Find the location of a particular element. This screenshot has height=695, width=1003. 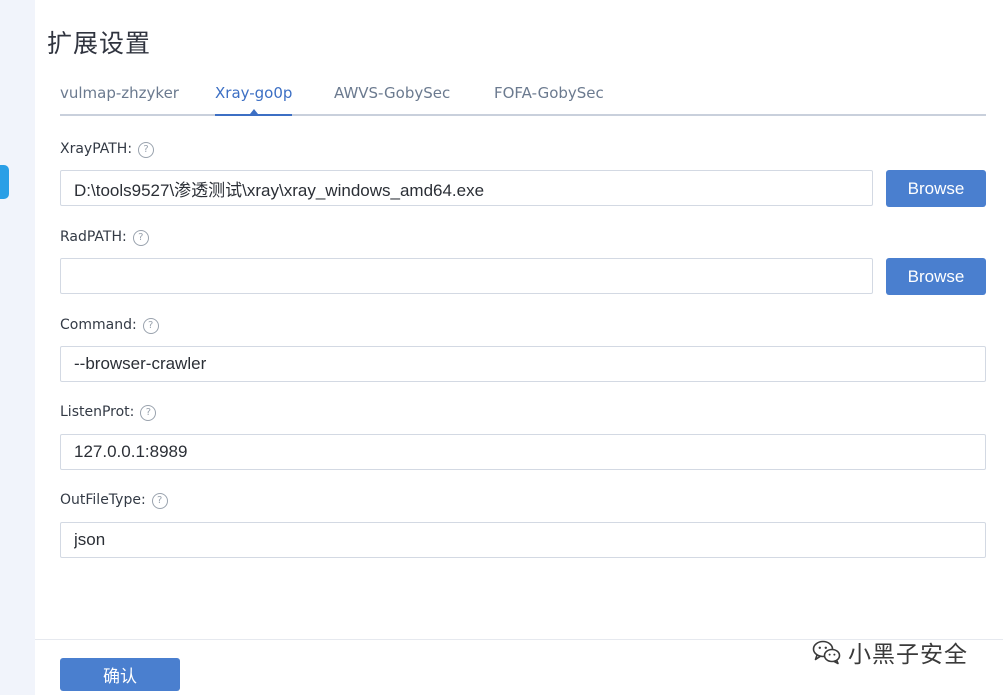

watermark: 小黑子安全 is located at coordinates (890, 652).